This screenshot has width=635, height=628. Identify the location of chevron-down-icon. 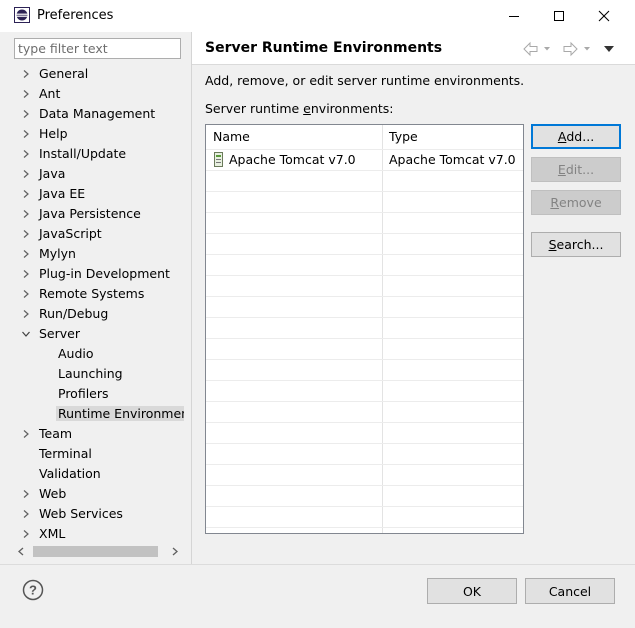
(26, 334).